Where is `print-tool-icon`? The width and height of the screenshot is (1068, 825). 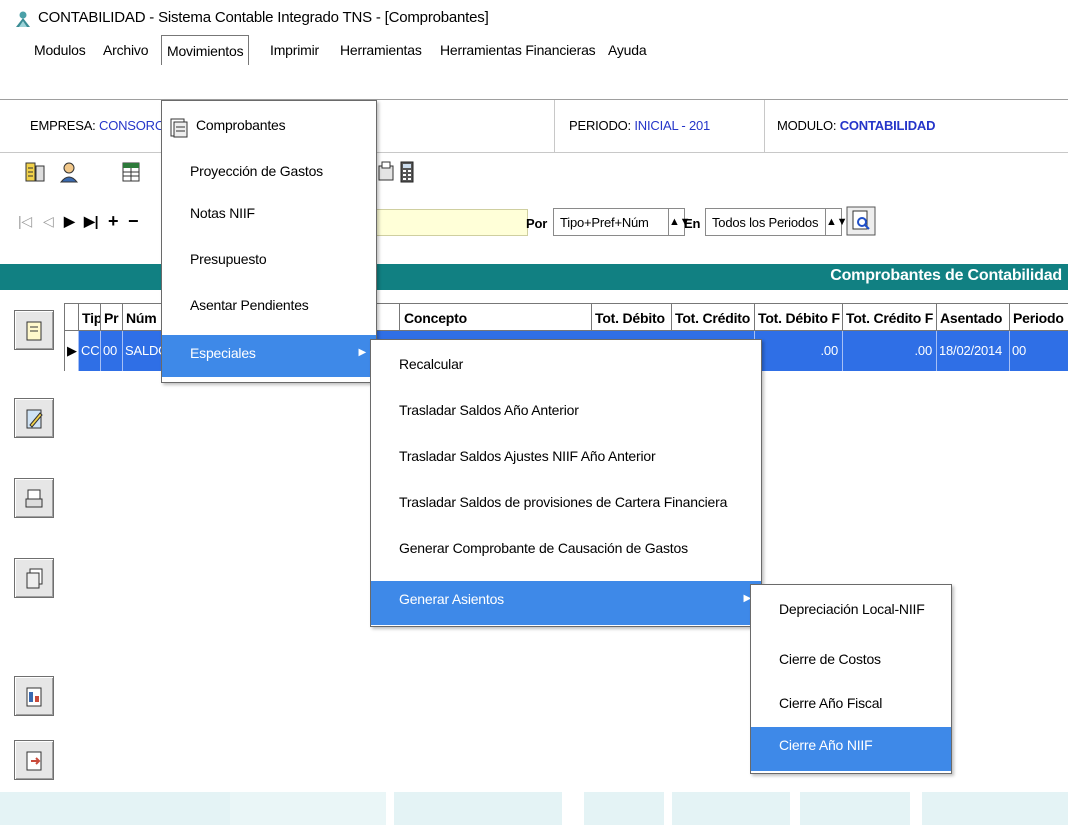 print-tool-icon is located at coordinates (386, 172).